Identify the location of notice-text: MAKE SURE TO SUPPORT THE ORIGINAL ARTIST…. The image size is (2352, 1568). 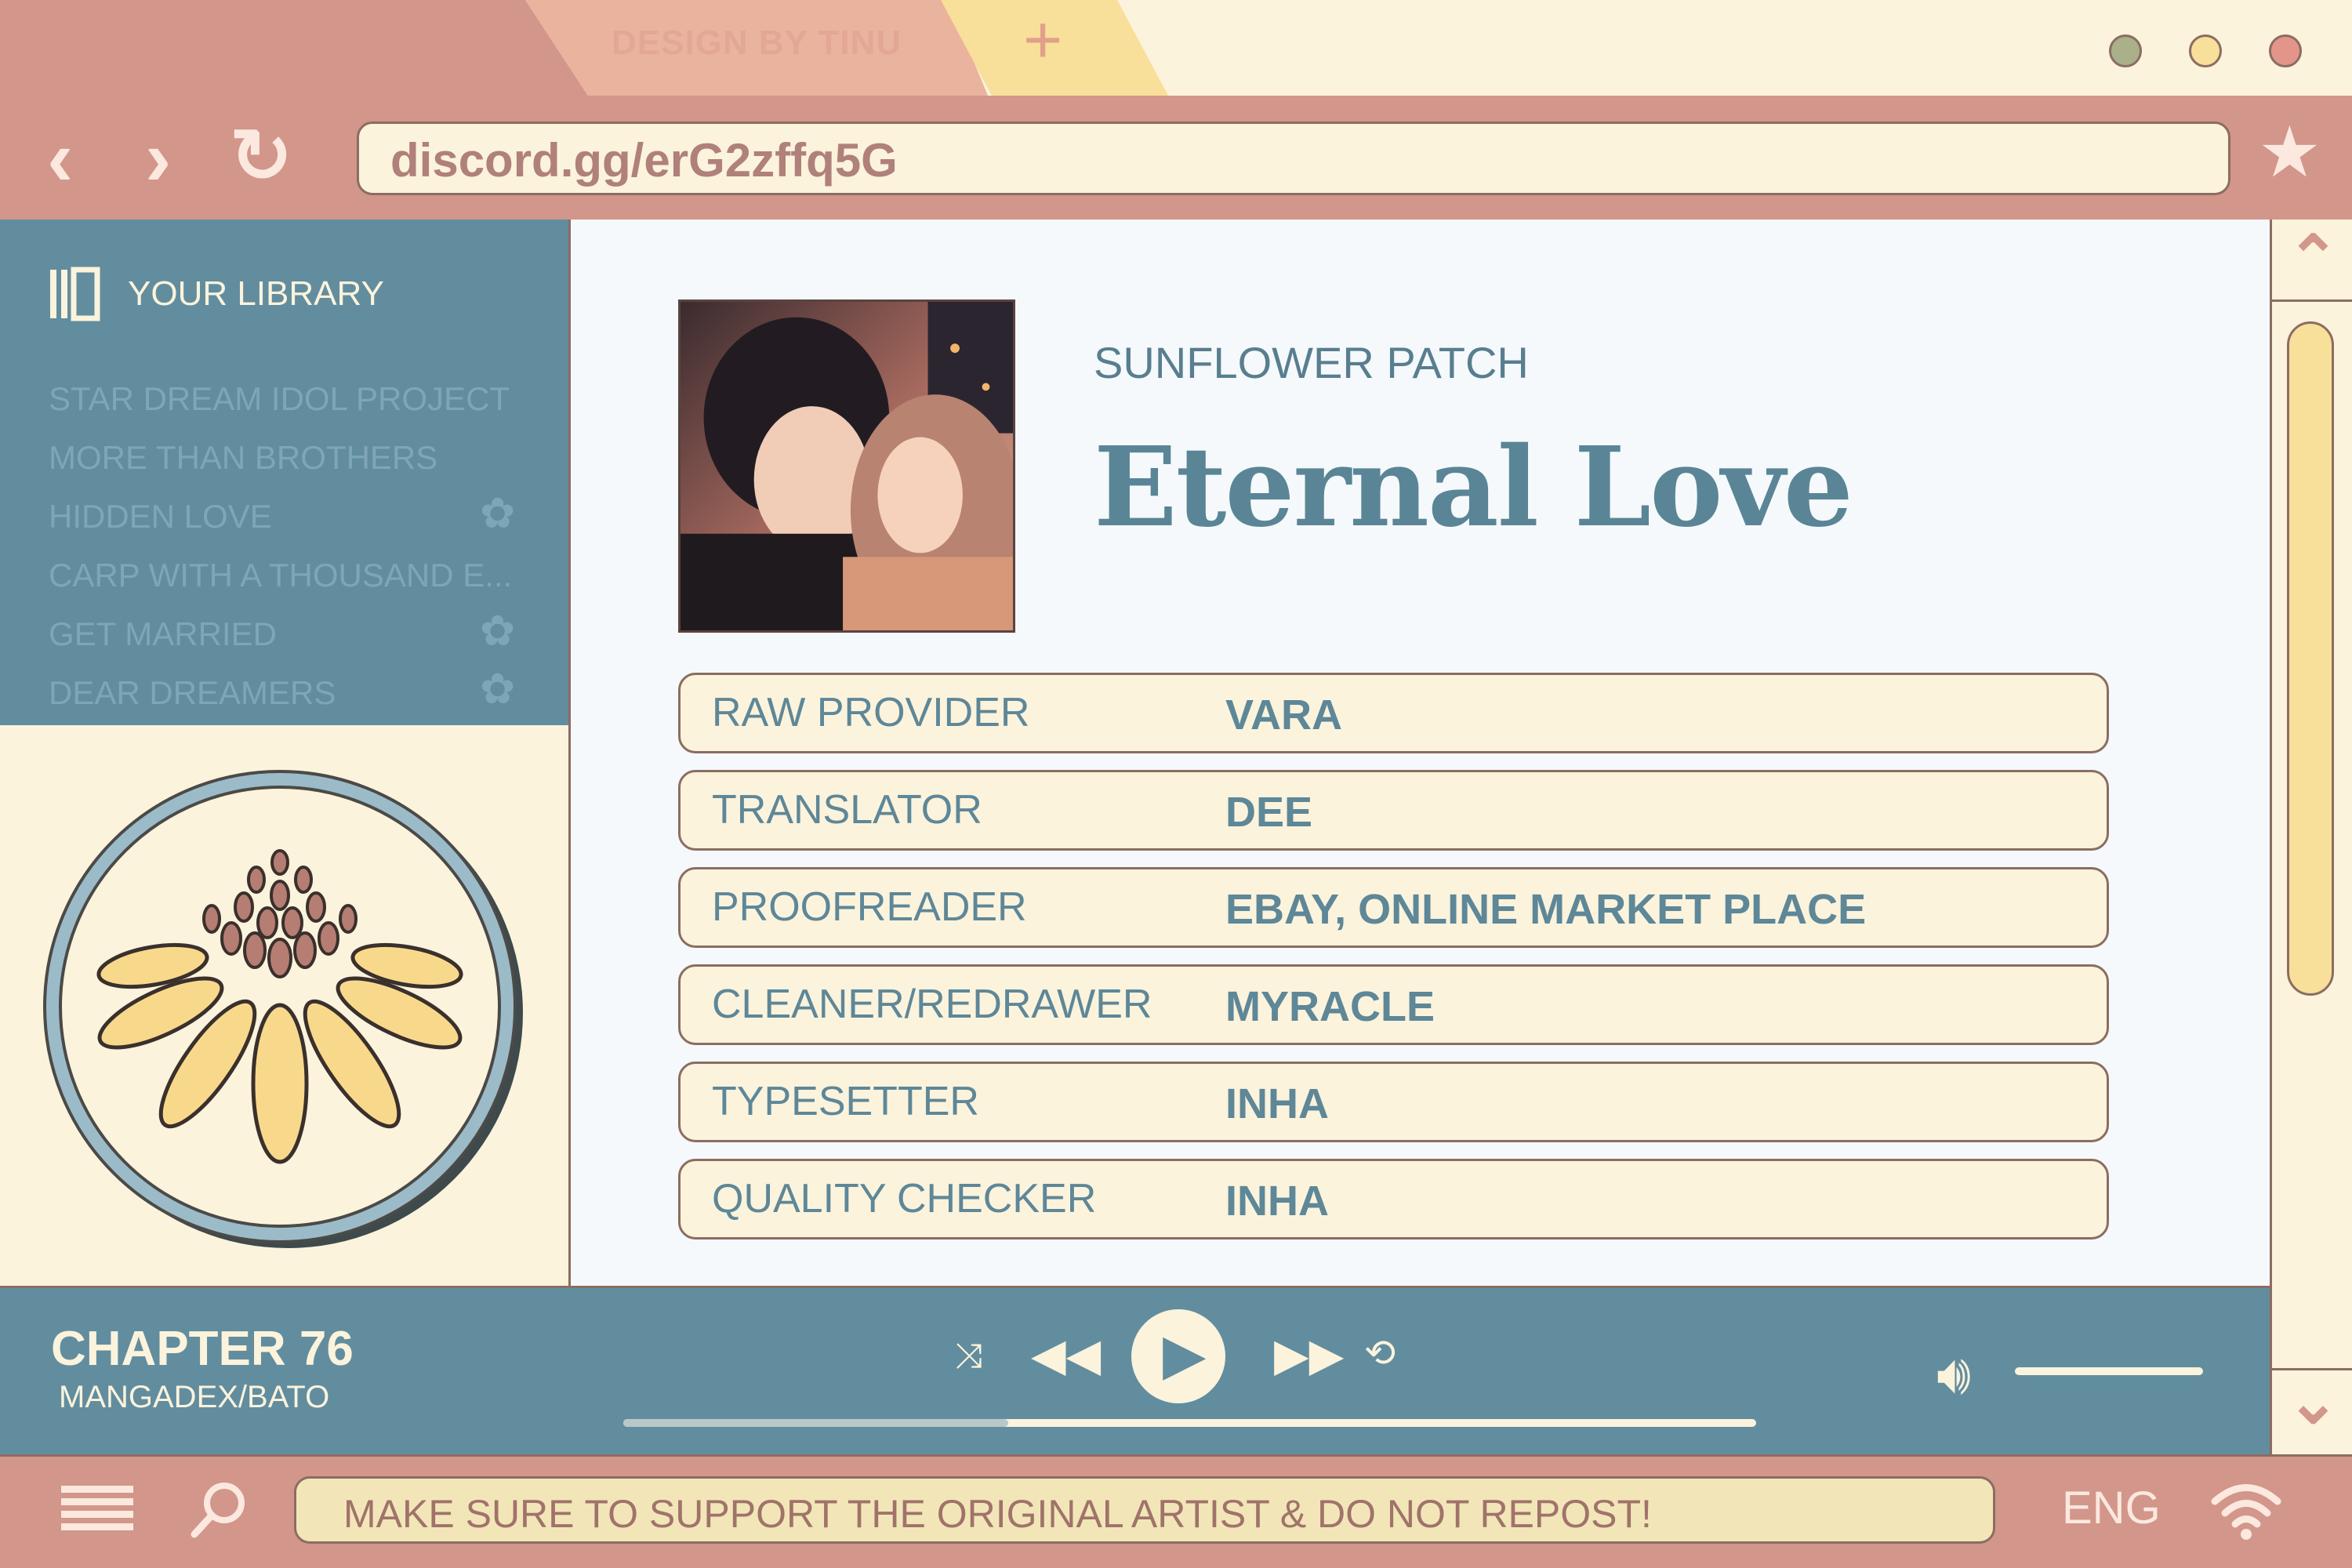
(997, 1514).